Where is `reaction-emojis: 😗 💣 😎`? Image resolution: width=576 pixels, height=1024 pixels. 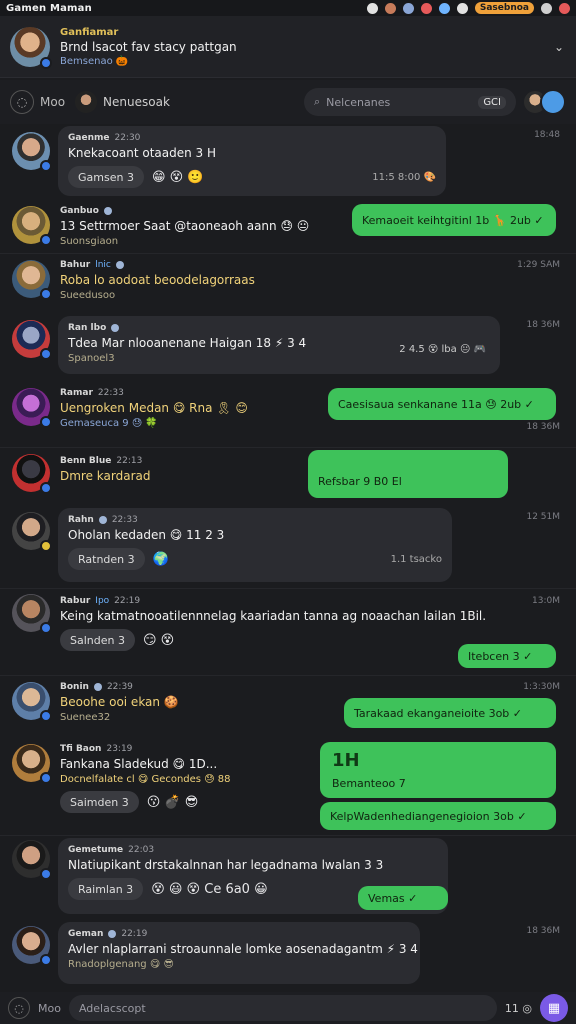 reaction-emojis: 😗 💣 😎 is located at coordinates (173, 802).